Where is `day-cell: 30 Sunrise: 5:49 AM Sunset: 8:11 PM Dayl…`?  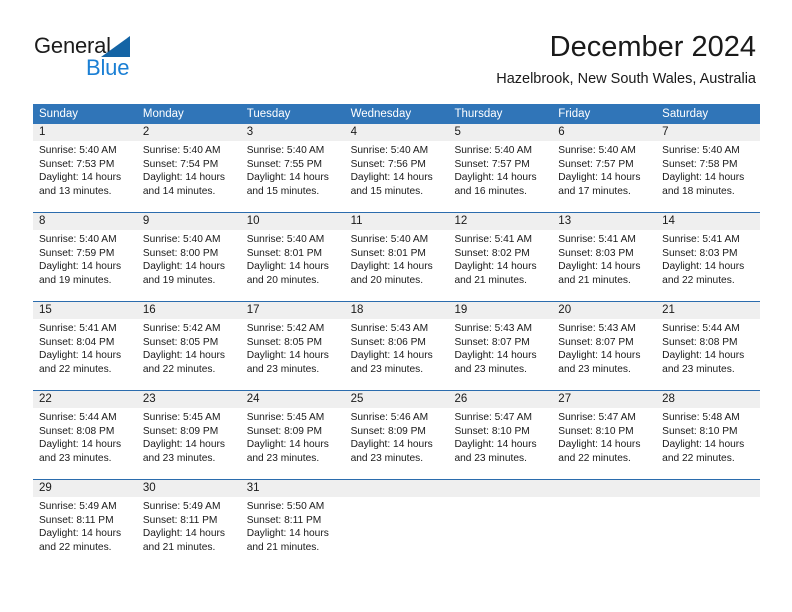 day-cell: 30 Sunrise: 5:49 AM Sunset: 8:11 PM Dayl… is located at coordinates (188, 524).